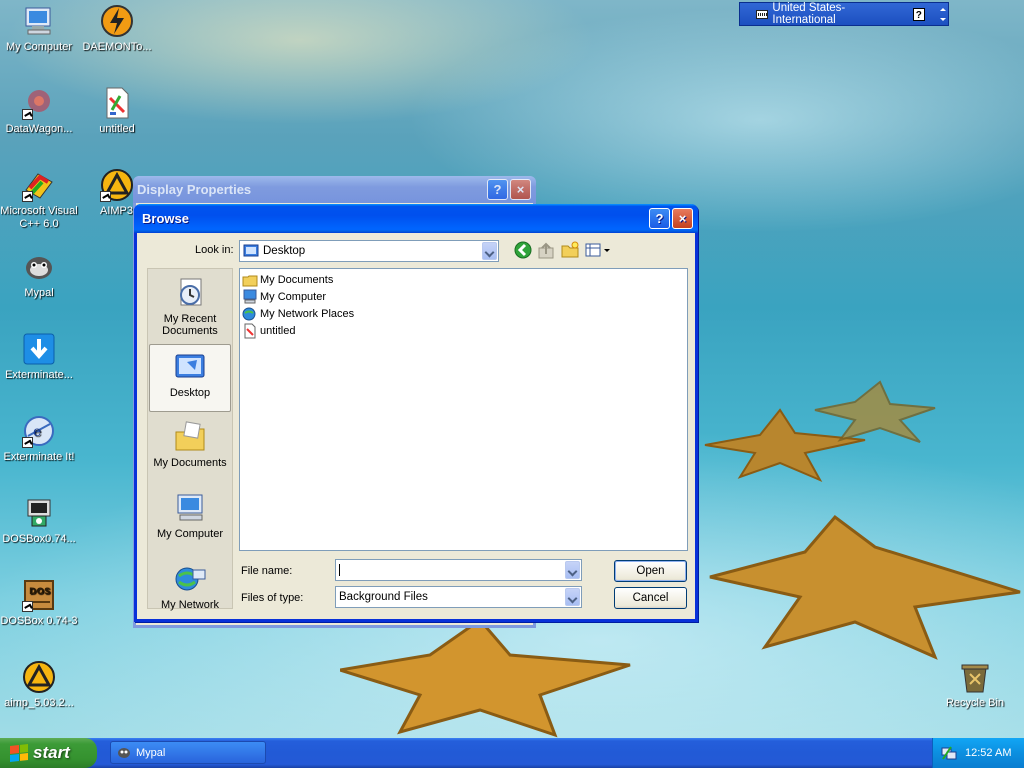  Describe the element at coordinates (188, 752) in the screenshot. I see `taskbar-button-mypal: Mypal` at that location.